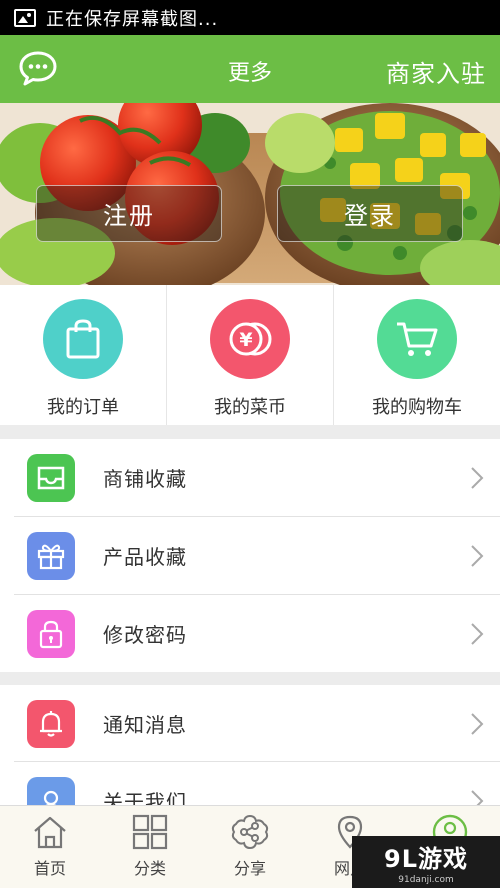 This screenshot has height=888, width=500. I want to click on my-orders-button: 我的订单, so click(83, 355).